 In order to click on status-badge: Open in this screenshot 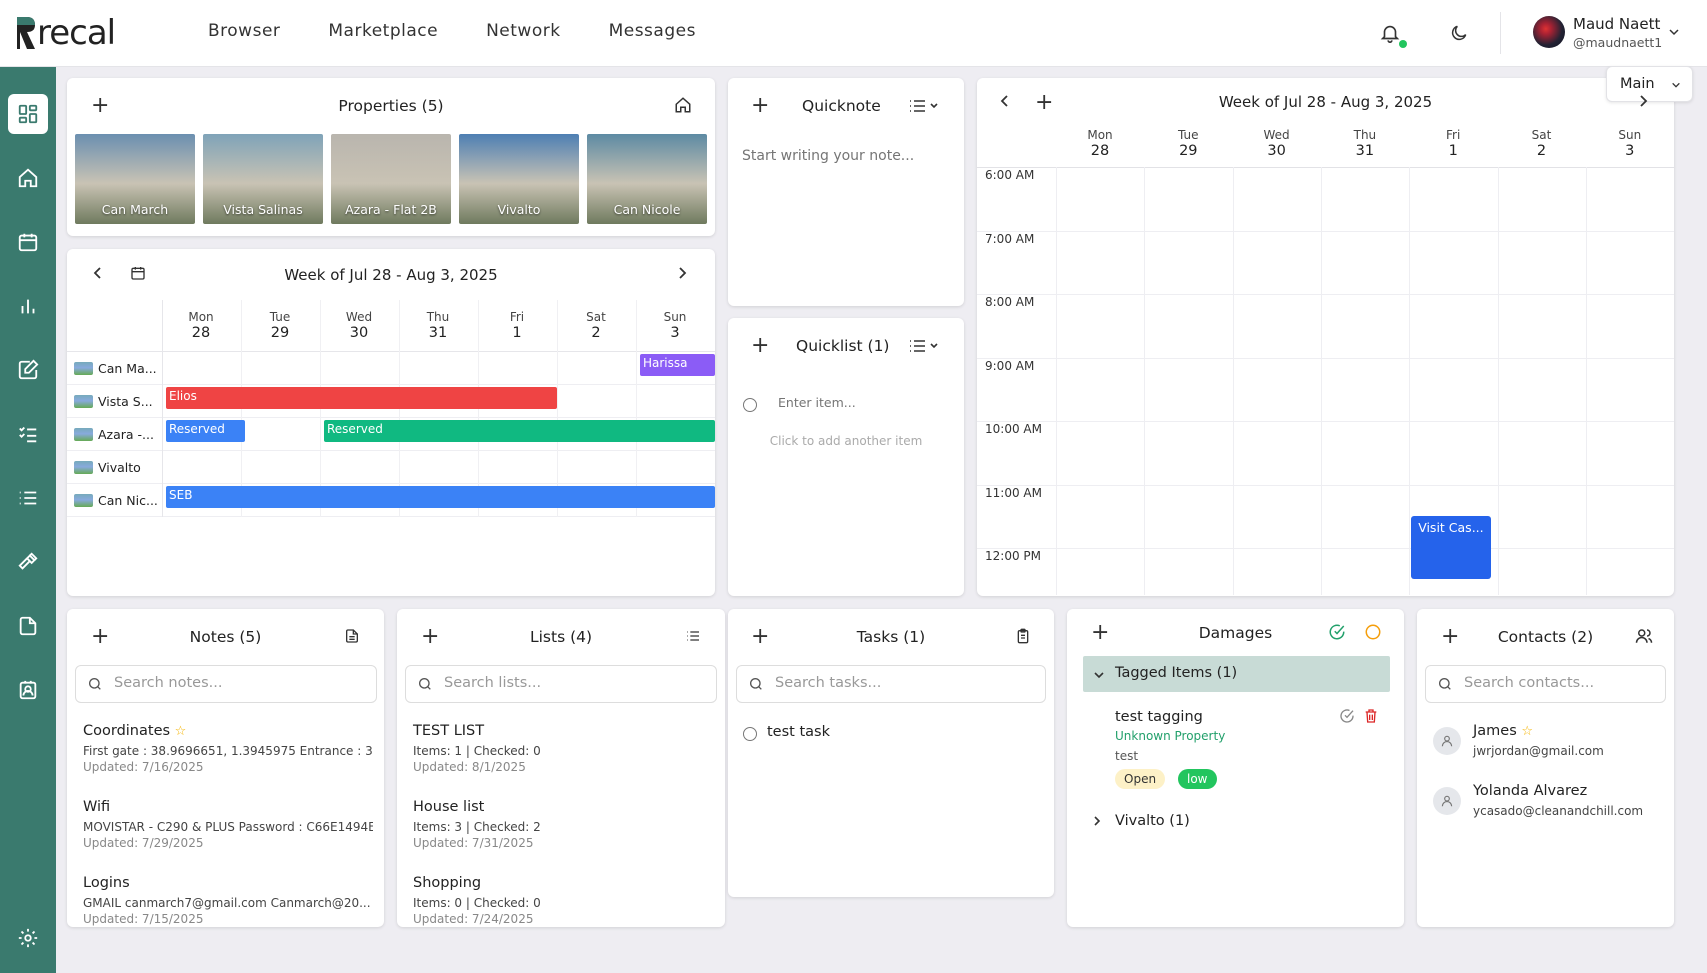, I will do `click(1140, 779)`.